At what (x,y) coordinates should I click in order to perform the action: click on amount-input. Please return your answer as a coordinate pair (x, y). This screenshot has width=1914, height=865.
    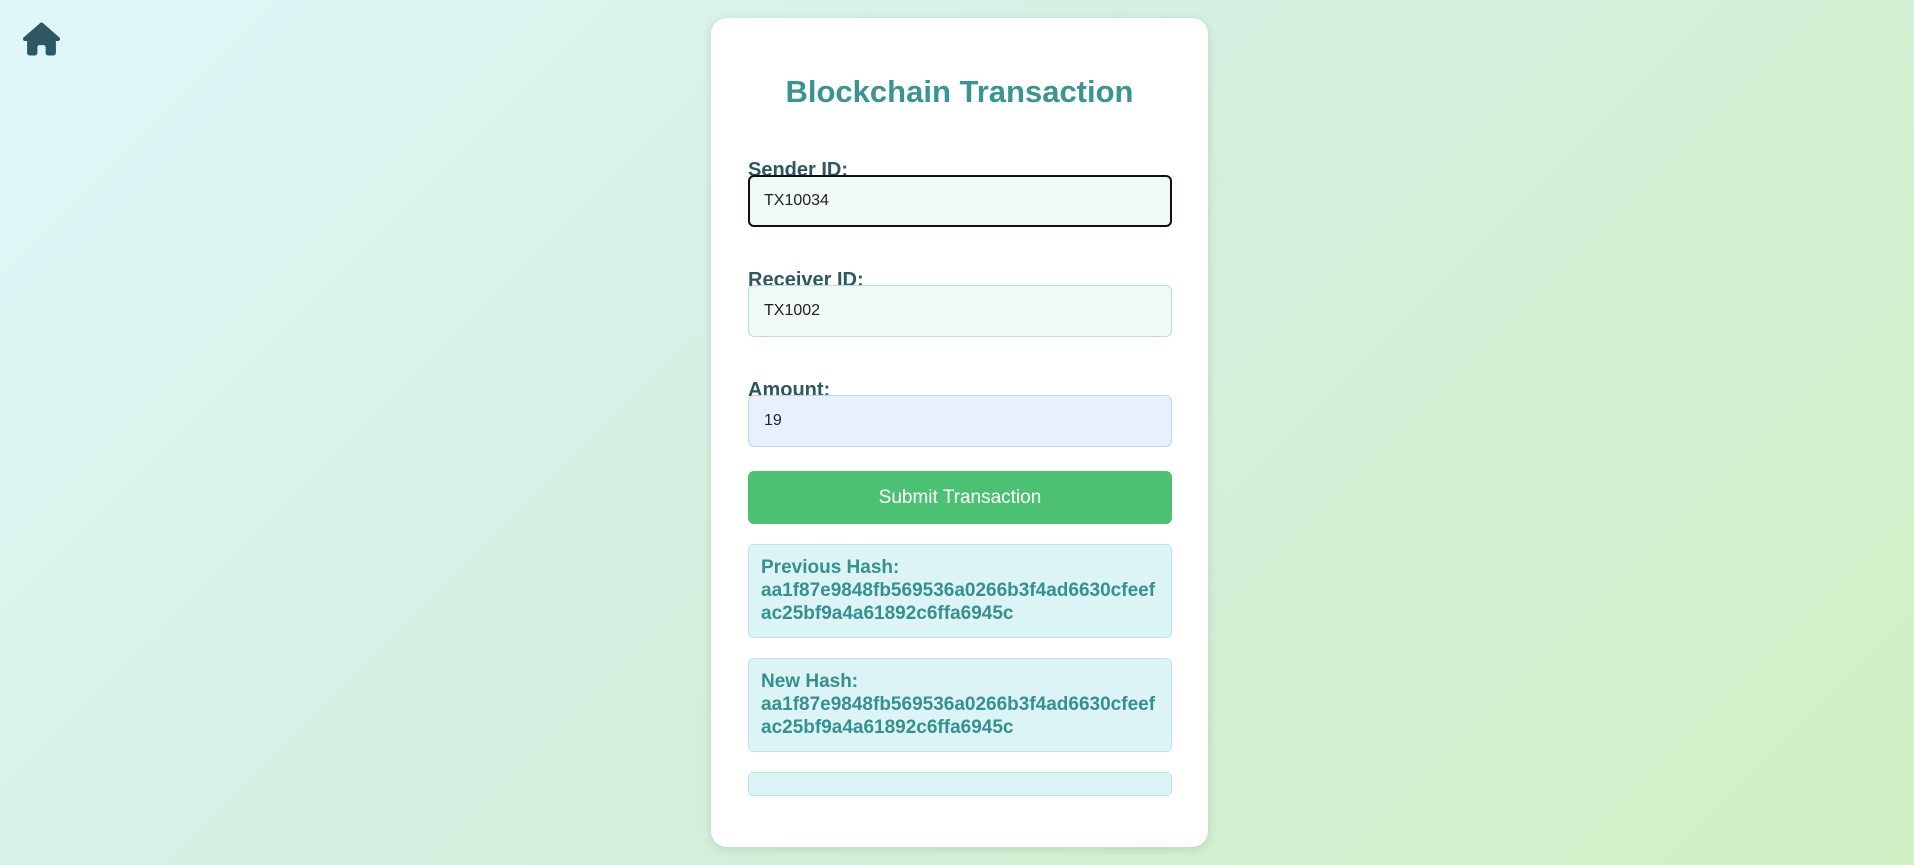
    Looking at the image, I should click on (960, 421).